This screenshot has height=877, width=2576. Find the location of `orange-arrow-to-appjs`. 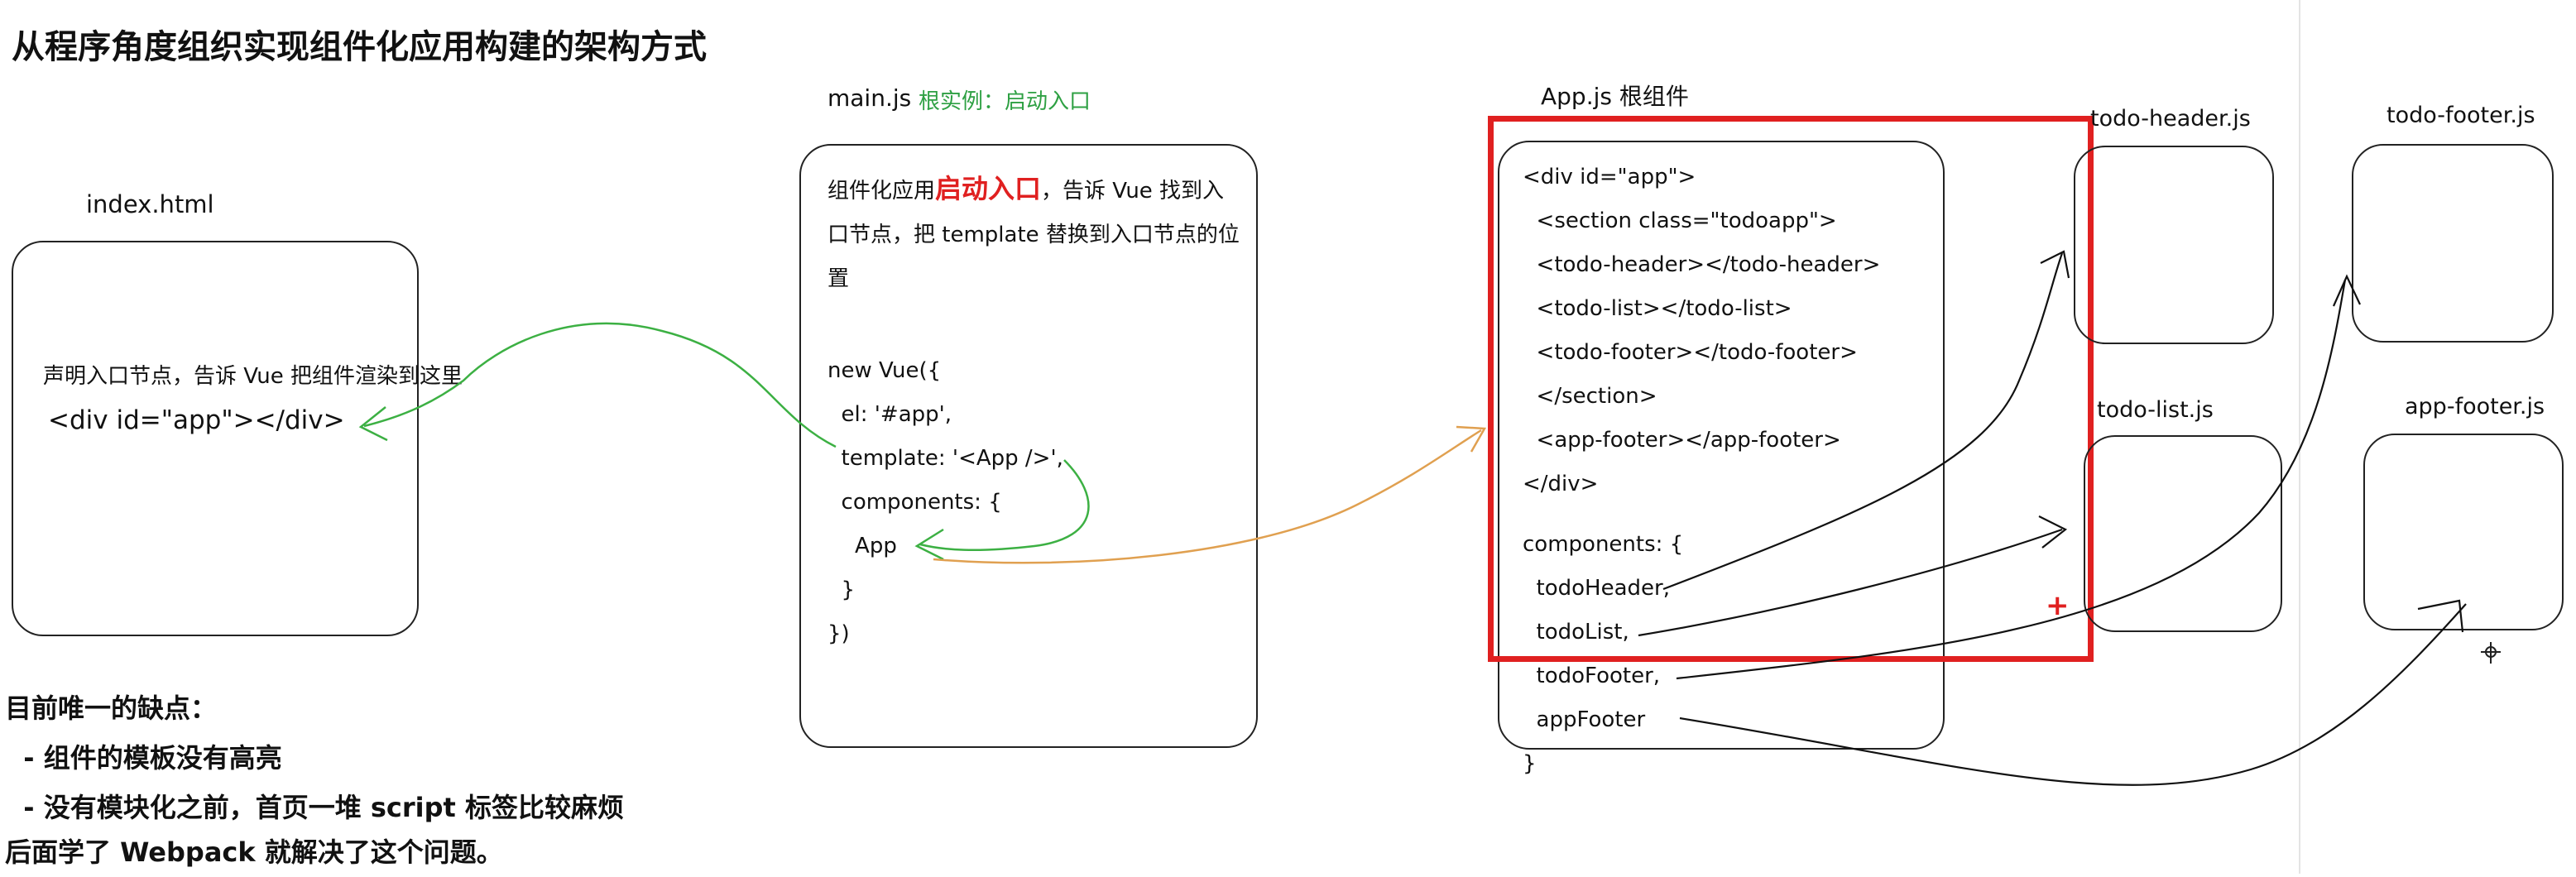

orange-arrow-to-appjs is located at coordinates (1208, 496).